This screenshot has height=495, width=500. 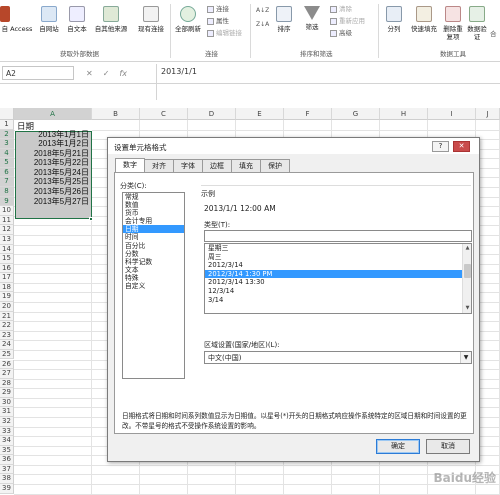 I want to click on cancel-button: 取消, so click(x=448, y=446).